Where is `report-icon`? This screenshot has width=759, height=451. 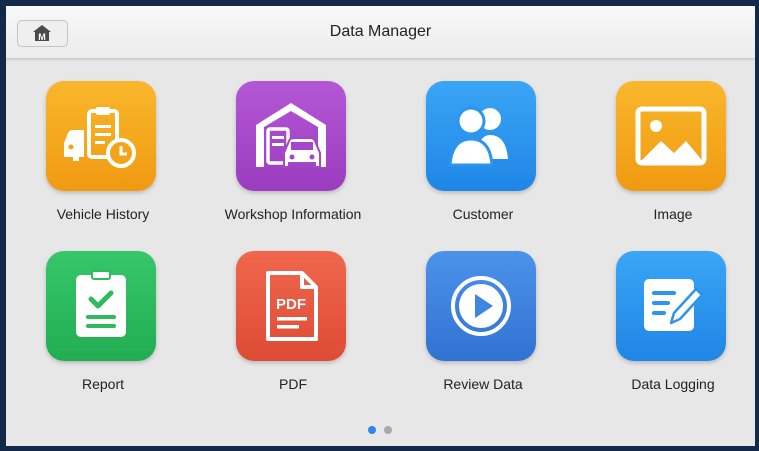 report-icon is located at coordinates (101, 303).